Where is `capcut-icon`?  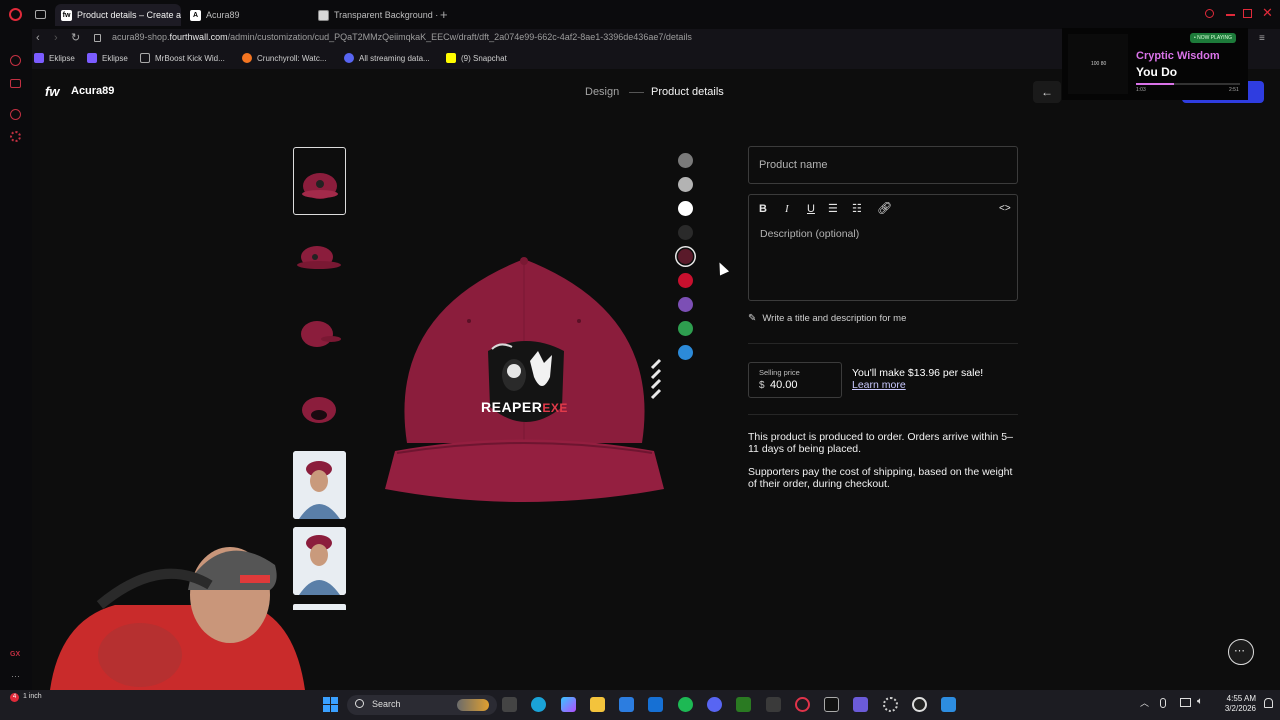
capcut-icon is located at coordinates (831, 704).